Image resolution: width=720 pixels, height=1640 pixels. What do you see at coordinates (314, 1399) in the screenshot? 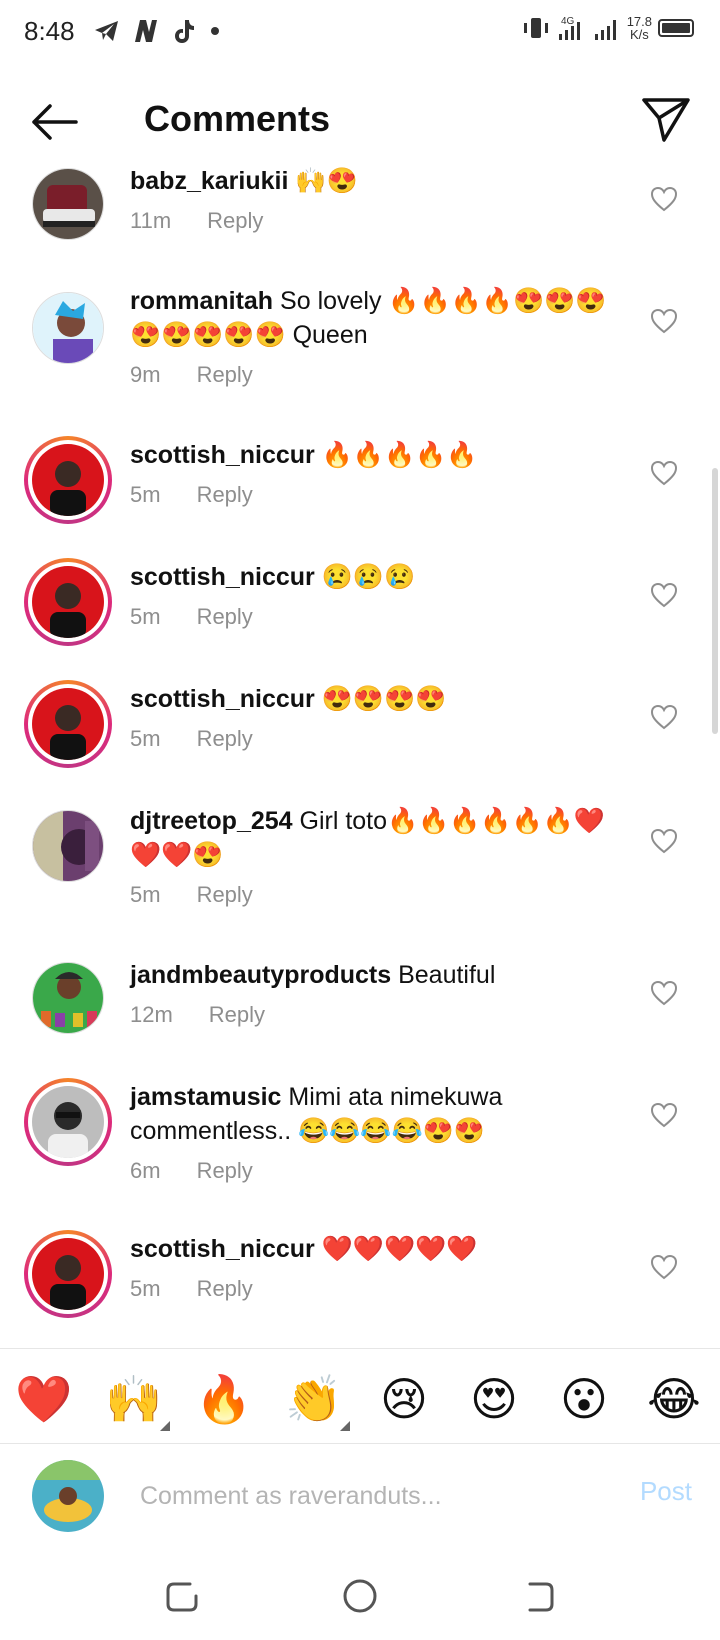
I see `clapping-hands-emoji: 👏` at bounding box center [314, 1399].